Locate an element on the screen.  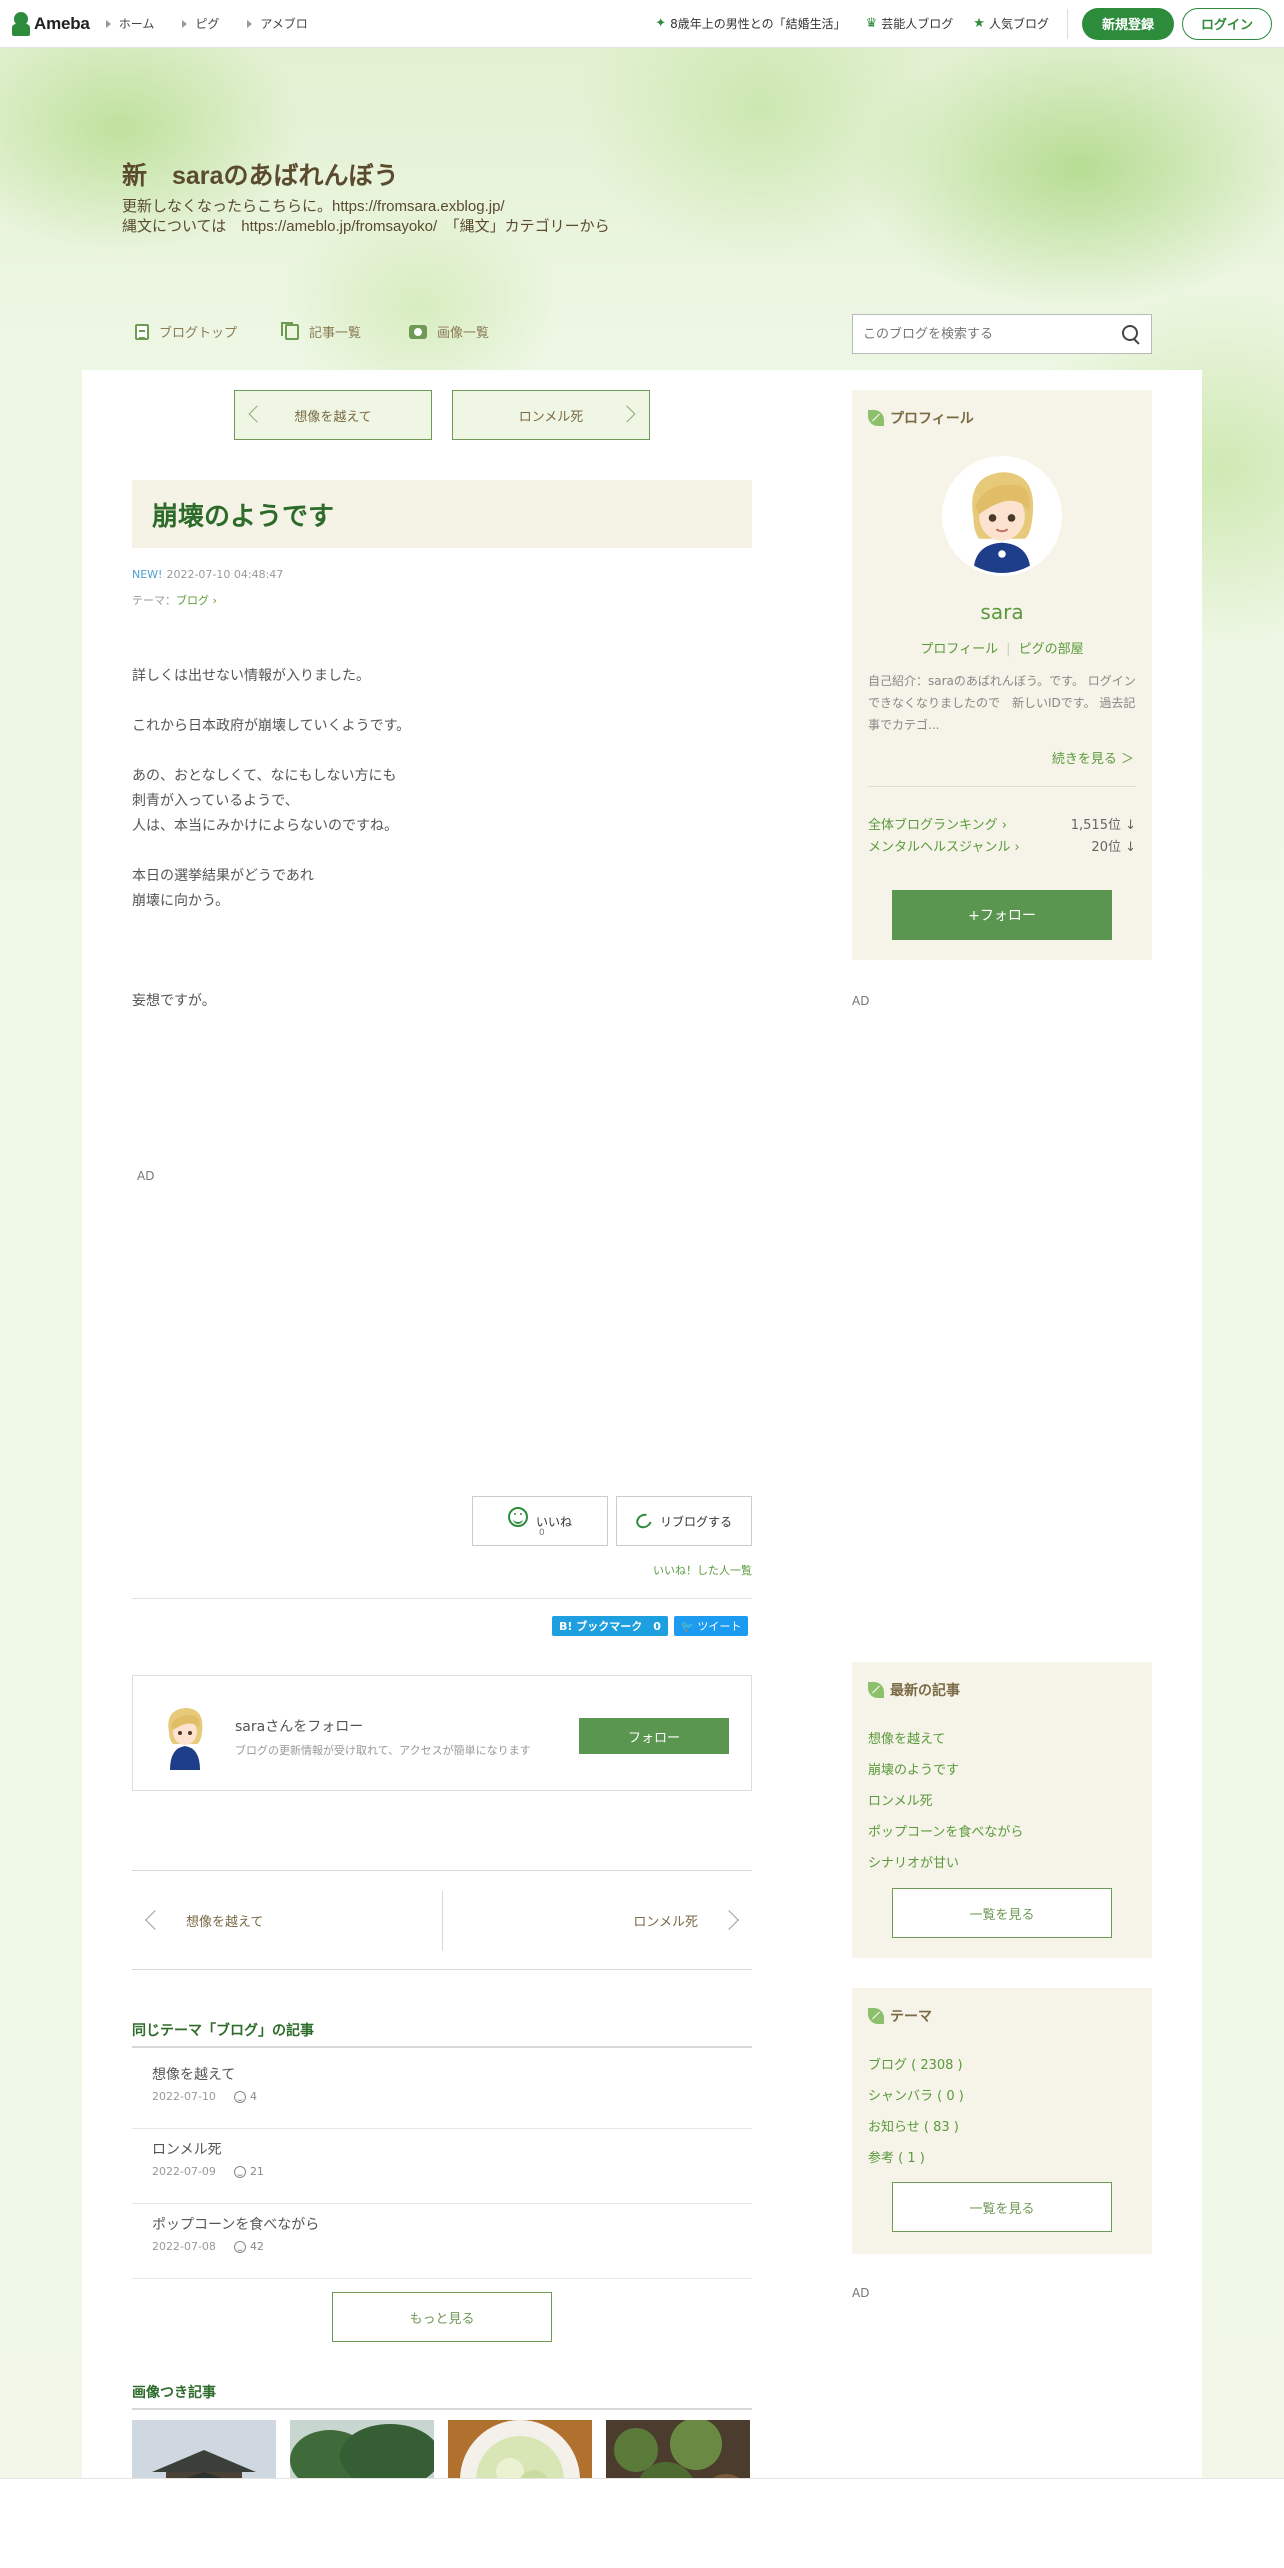
blog-nav-images: 画像一覧 is located at coordinates (449, 331).